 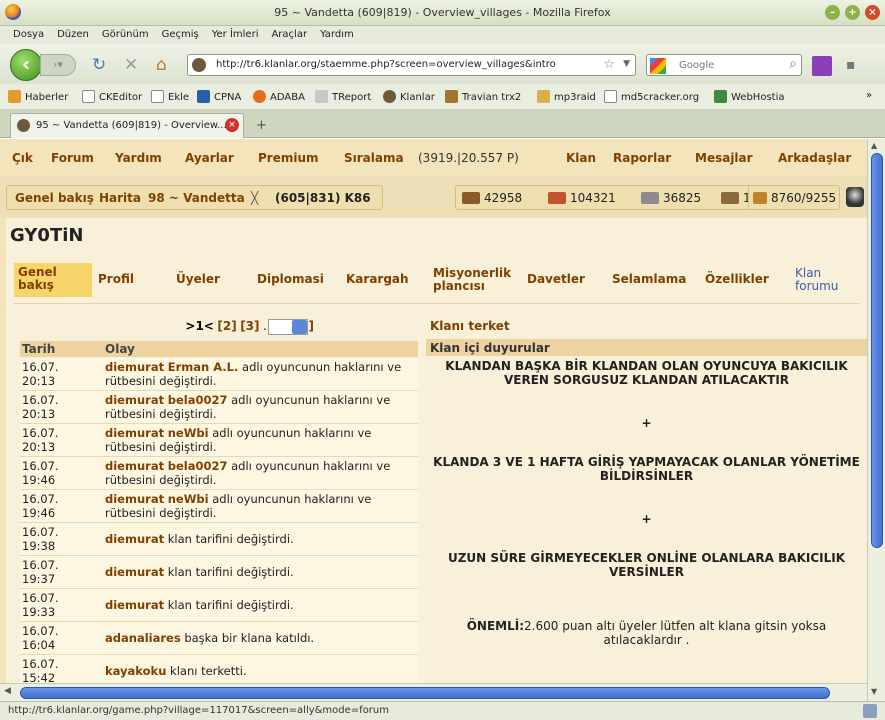 What do you see at coordinates (58, 65) in the screenshot?
I see `forward-button: ›▾` at bounding box center [58, 65].